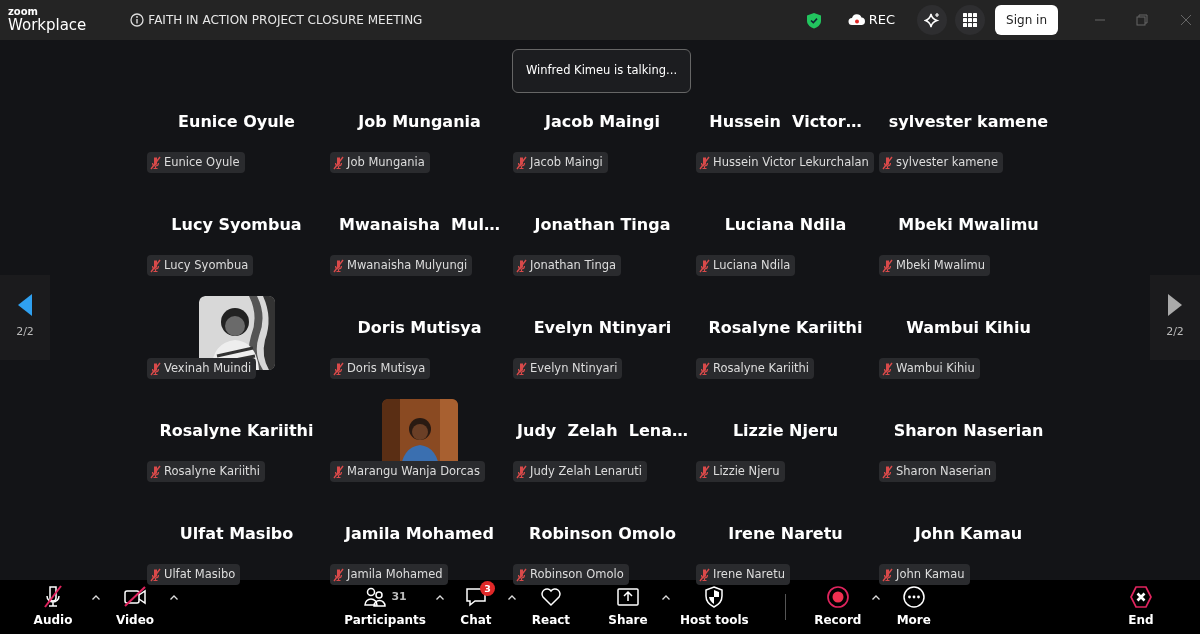 The height and width of the screenshot is (634, 1200). Describe the element at coordinates (206, 265) in the screenshot. I see `participant-label: Lucy Syombua` at that location.